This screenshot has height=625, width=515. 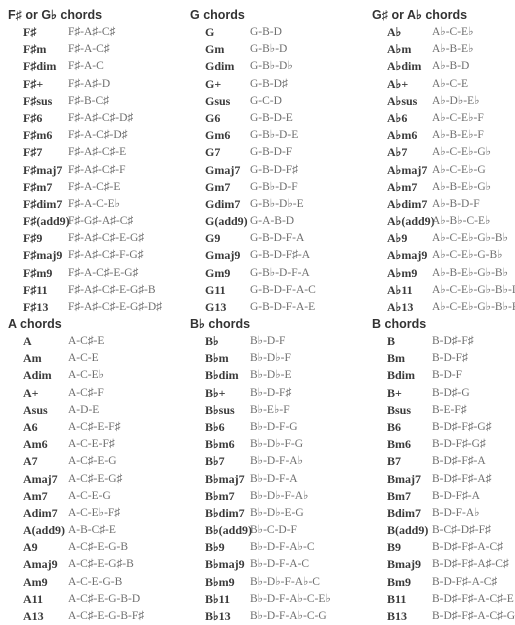 What do you see at coordinates (30, 547) in the screenshot?
I see `chord-name: A9` at bounding box center [30, 547].